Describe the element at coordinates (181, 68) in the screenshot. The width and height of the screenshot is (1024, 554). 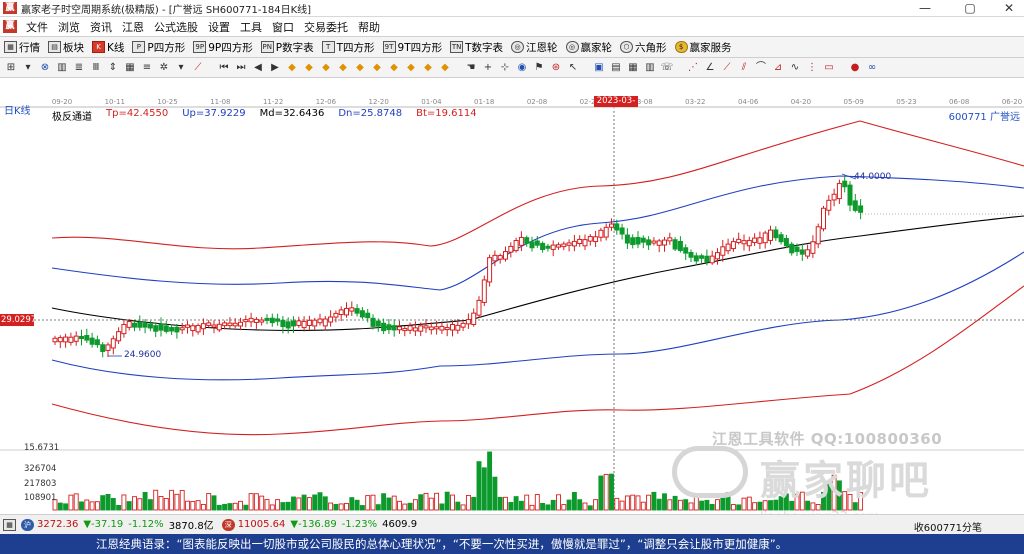
I see `select-dropdown-icon: ▾` at that location.